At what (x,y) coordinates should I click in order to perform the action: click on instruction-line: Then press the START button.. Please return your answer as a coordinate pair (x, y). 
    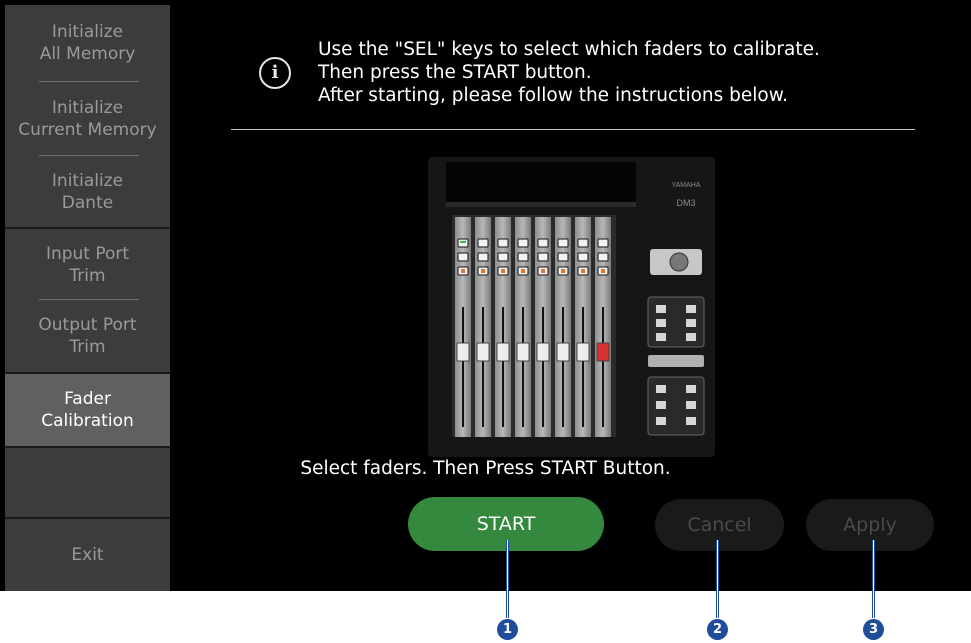
    Looking at the image, I should click on (455, 72).